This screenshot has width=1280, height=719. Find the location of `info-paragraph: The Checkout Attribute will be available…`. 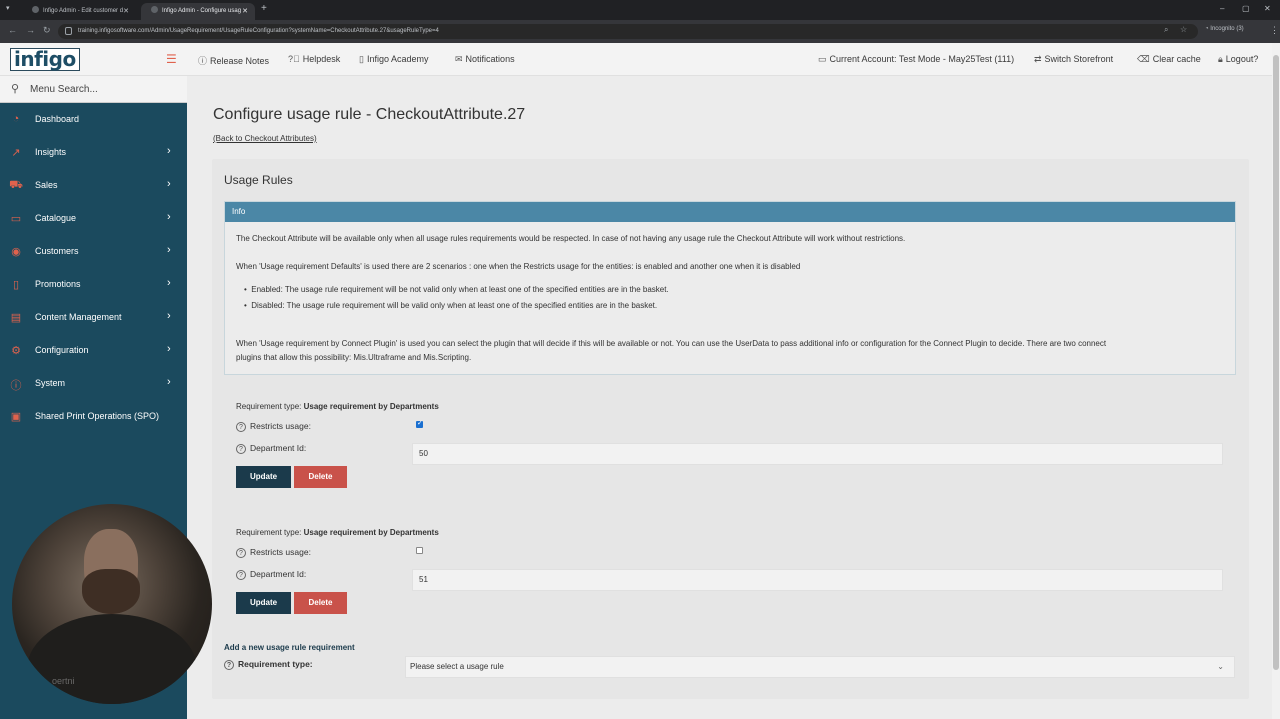

info-paragraph: The Checkout Attribute will be available… is located at coordinates (571, 238).